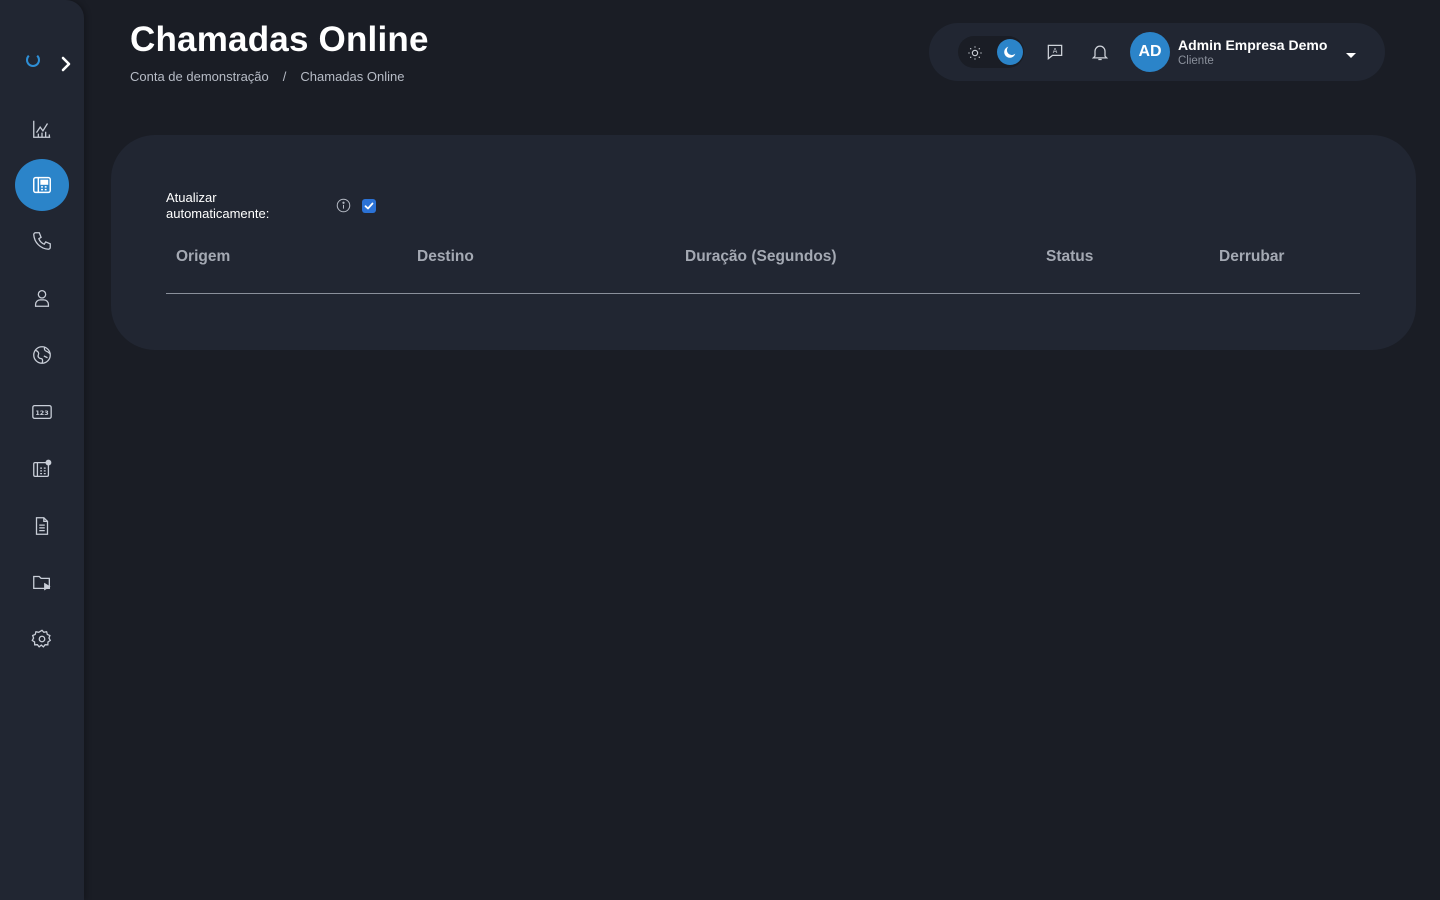 The image size is (1440, 900). I want to click on loading-spinner-icon, so click(33, 60).